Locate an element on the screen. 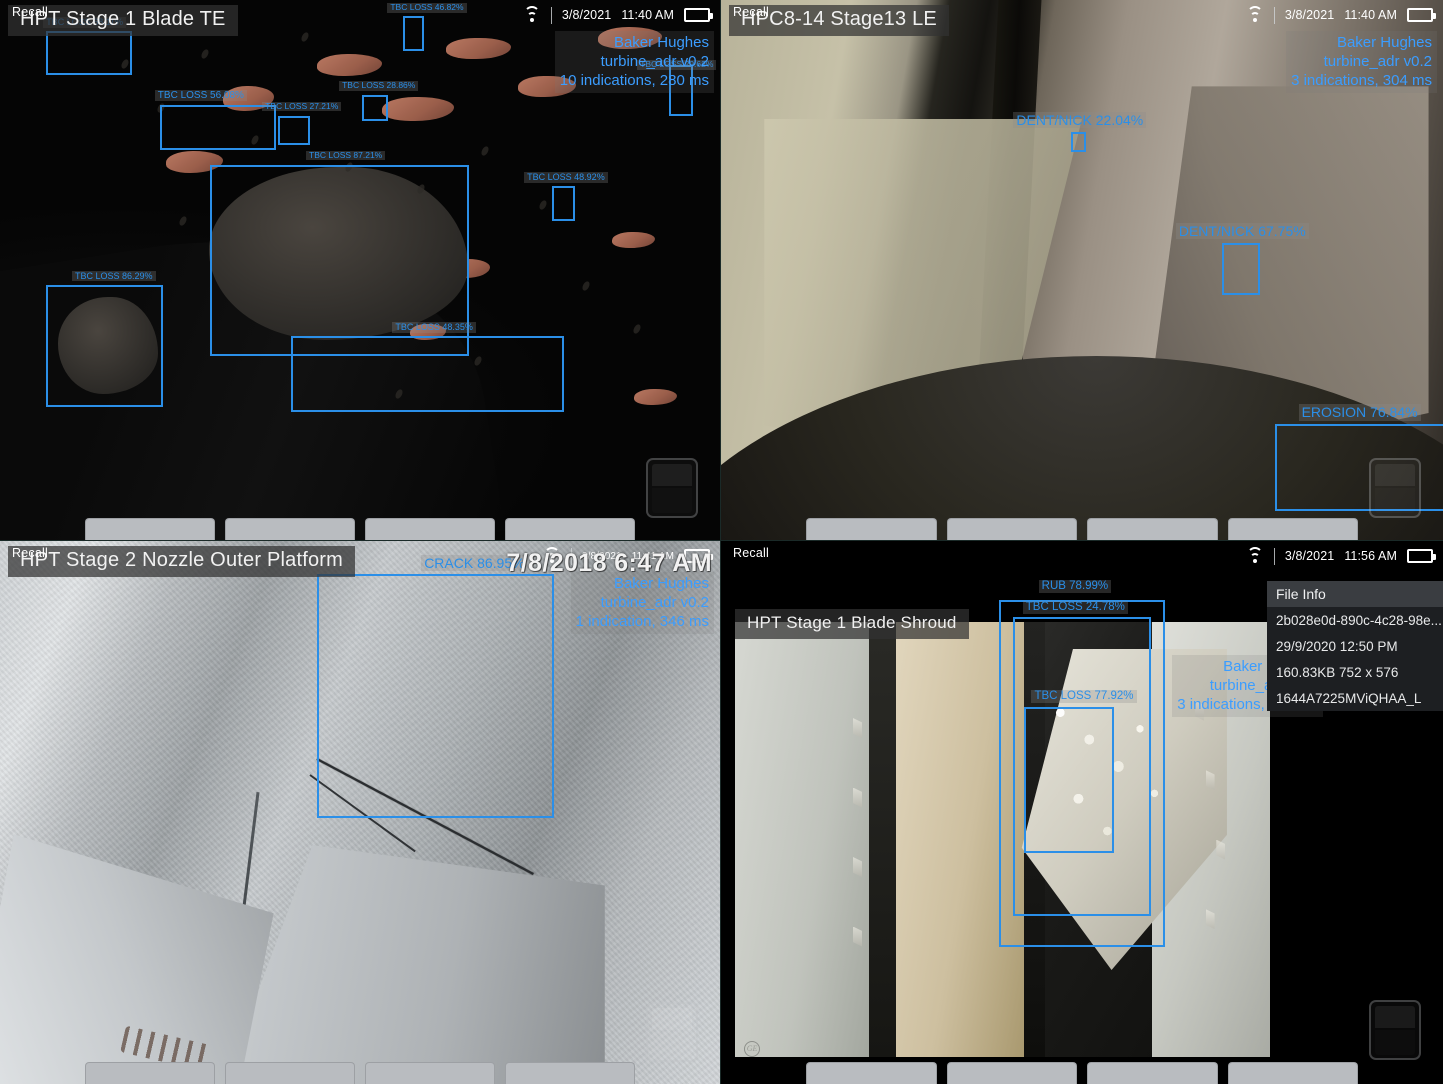 This screenshot has width=1443, height=1084. detection-label: TBC LOSS 86.29% is located at coordinates (114, 276).